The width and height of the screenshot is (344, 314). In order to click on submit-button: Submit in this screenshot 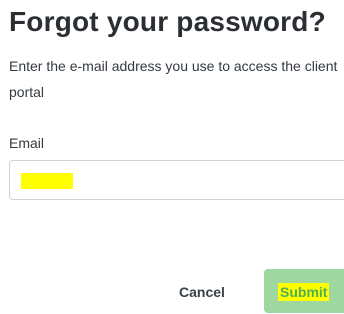, I will do `click(304, 291)`.